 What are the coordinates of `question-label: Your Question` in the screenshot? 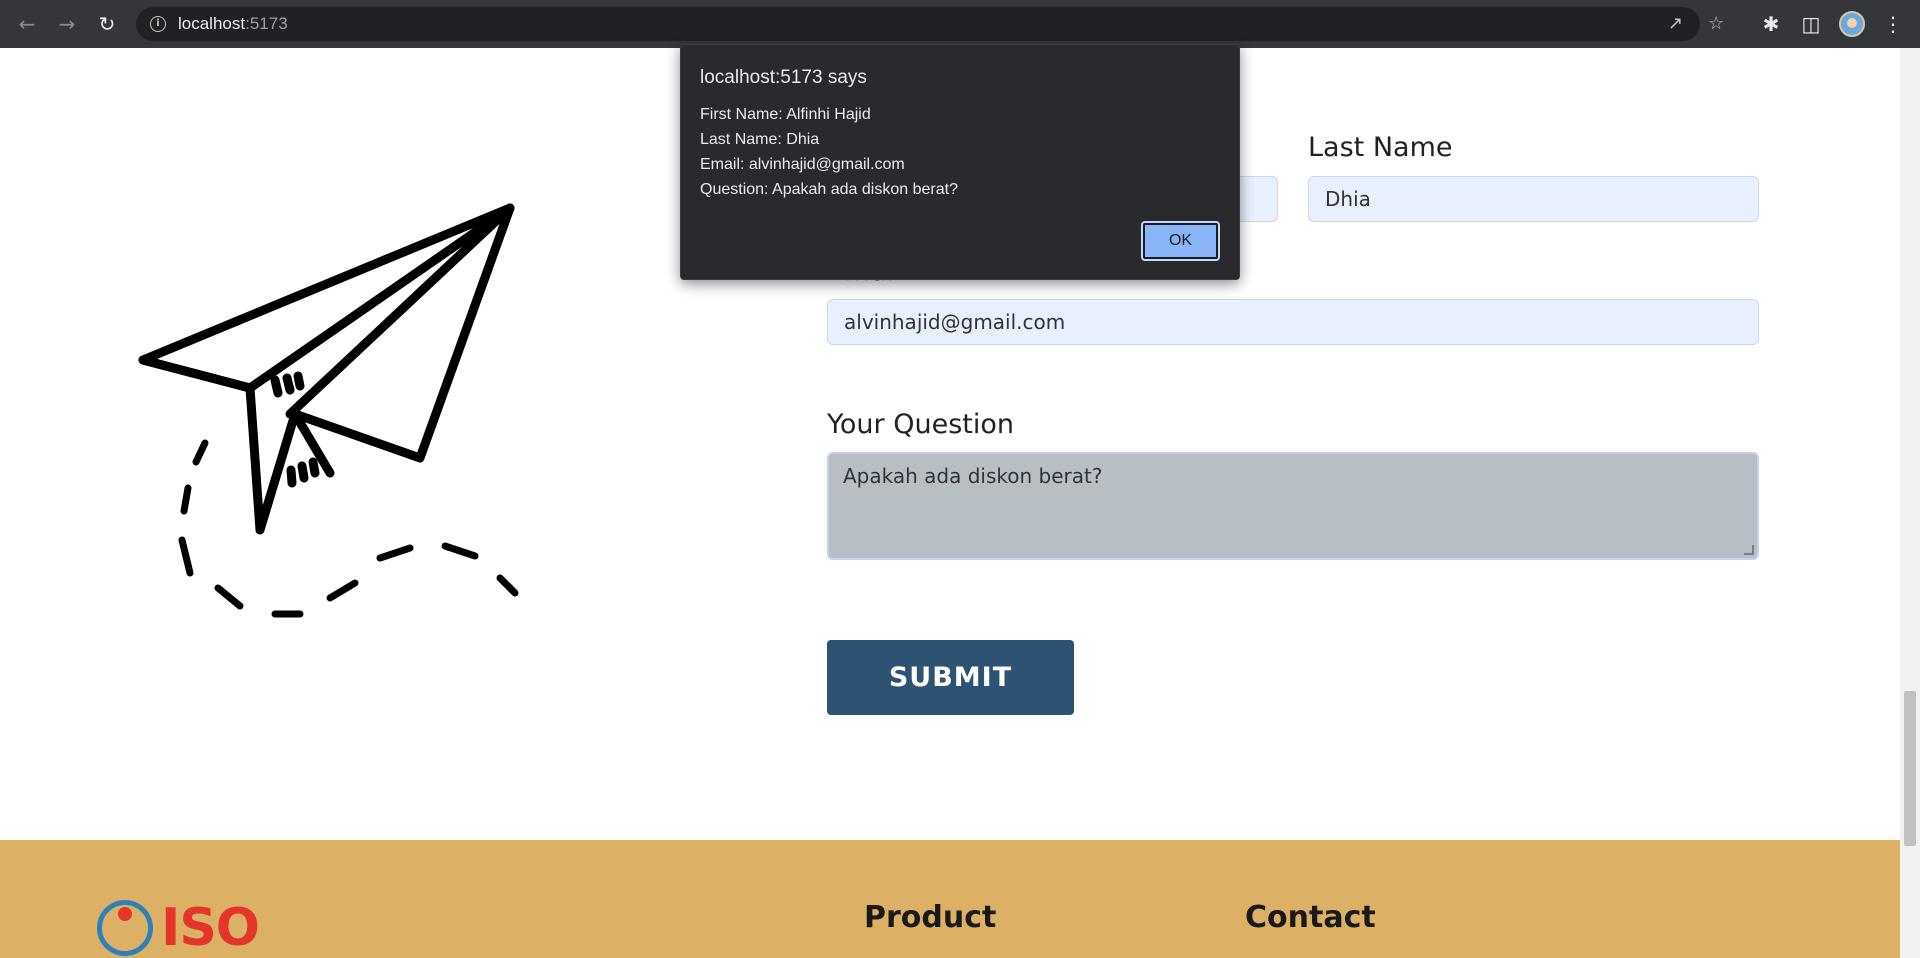 It's located at (920, 424).